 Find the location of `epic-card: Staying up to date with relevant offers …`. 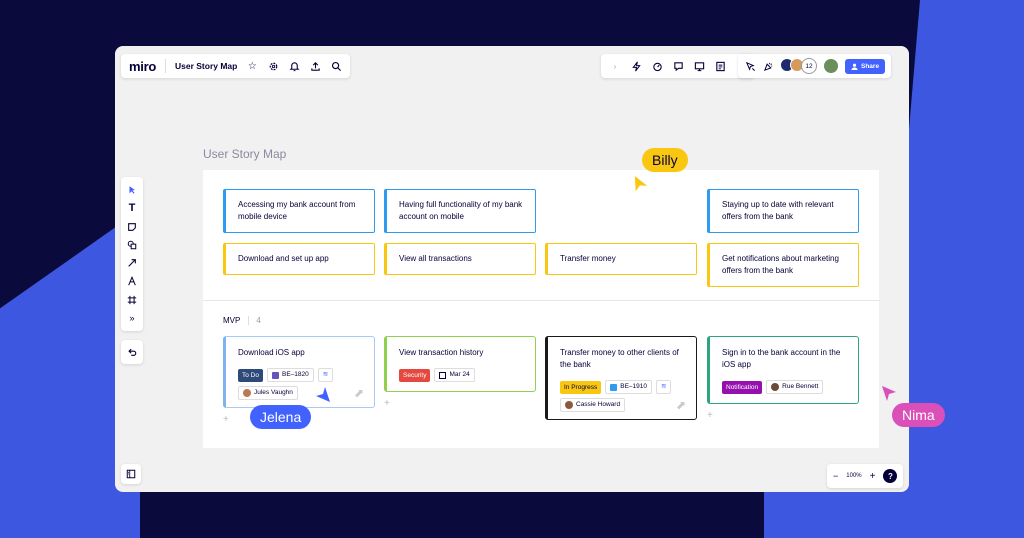

epic-card: Staying up to date with relevant offers … is located at coordinates (783, 211).